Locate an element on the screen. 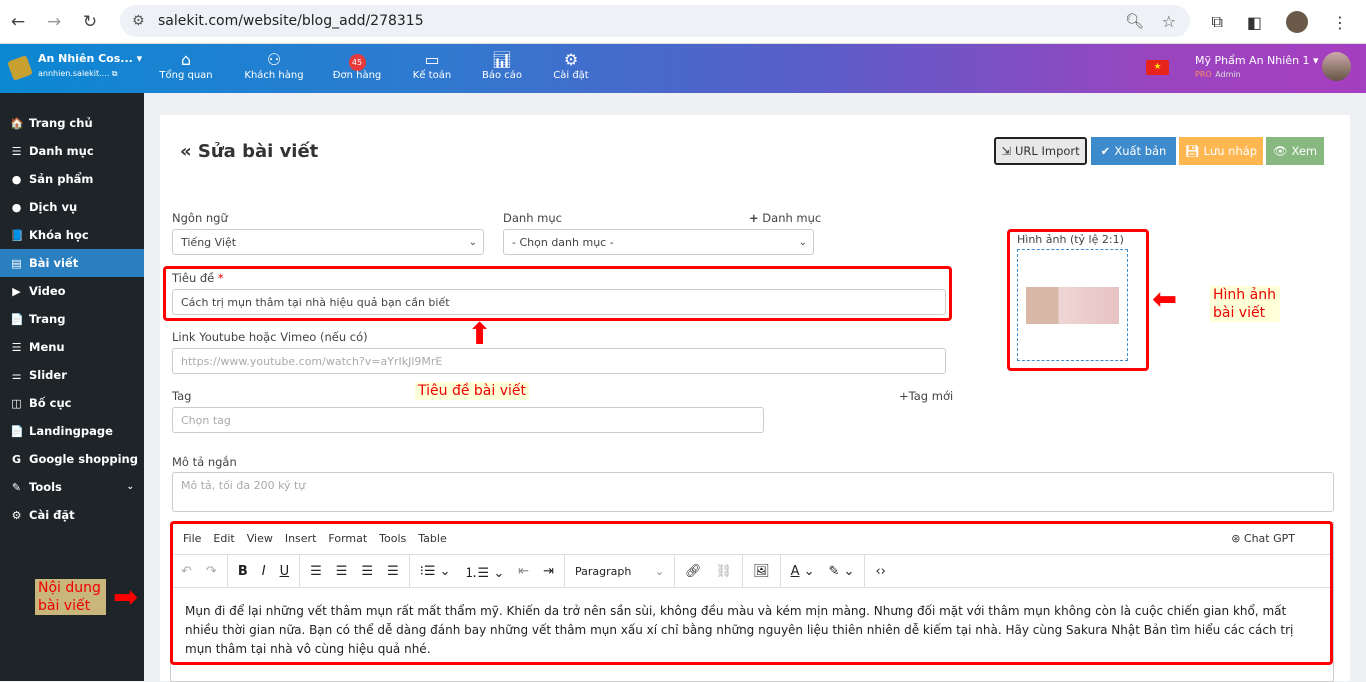 Image resolution: width=1366 pixels, height=682 pixels. sidebar-item: ✎ Tools ⌄ is located at coordinates (72, 487).